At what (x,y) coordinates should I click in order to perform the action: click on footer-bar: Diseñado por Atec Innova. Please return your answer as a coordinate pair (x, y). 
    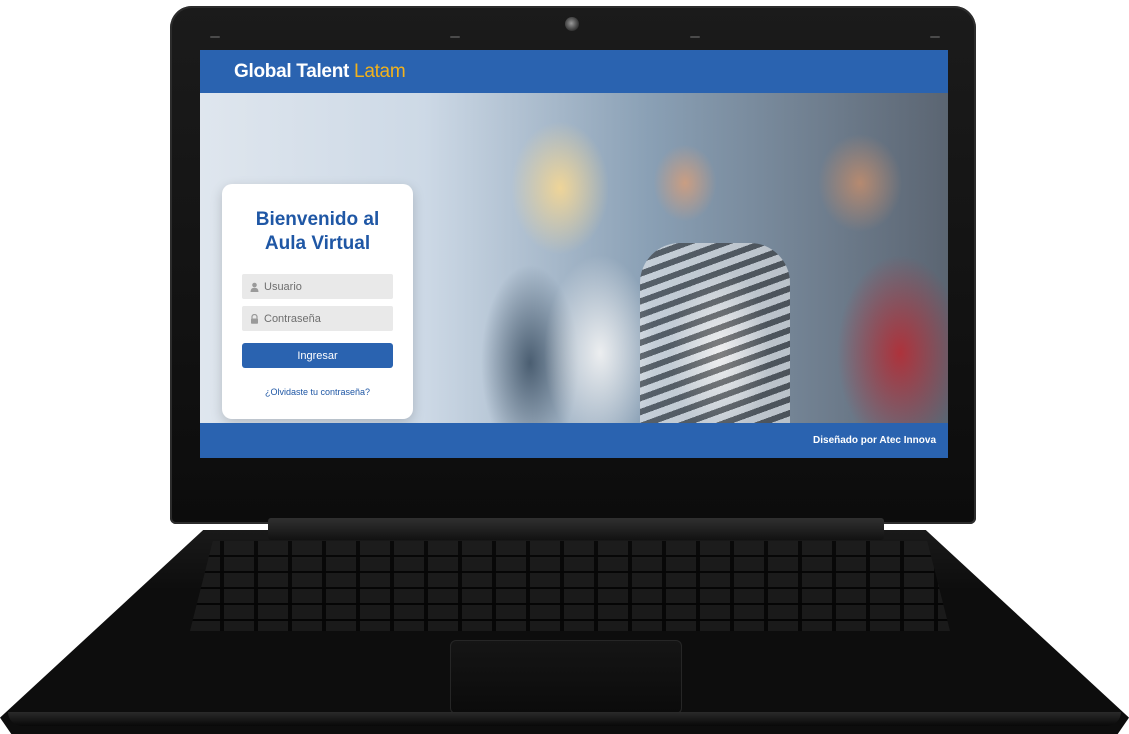
    Looking at the image, I should click on (574, 440).